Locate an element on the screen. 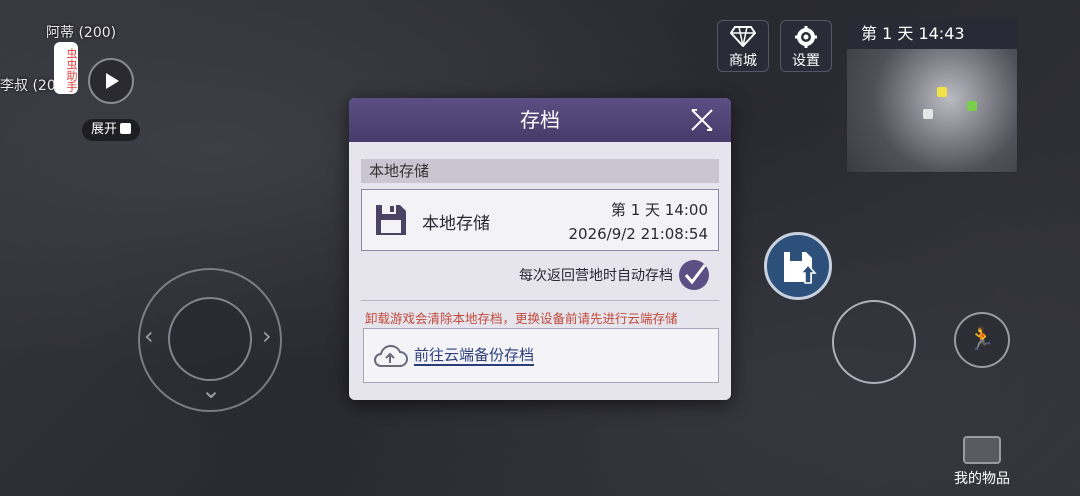 Image resolution: width=1080 pixels, height=496 pixels. sprint-button: 🏃 is located at coordinates (982, 340).